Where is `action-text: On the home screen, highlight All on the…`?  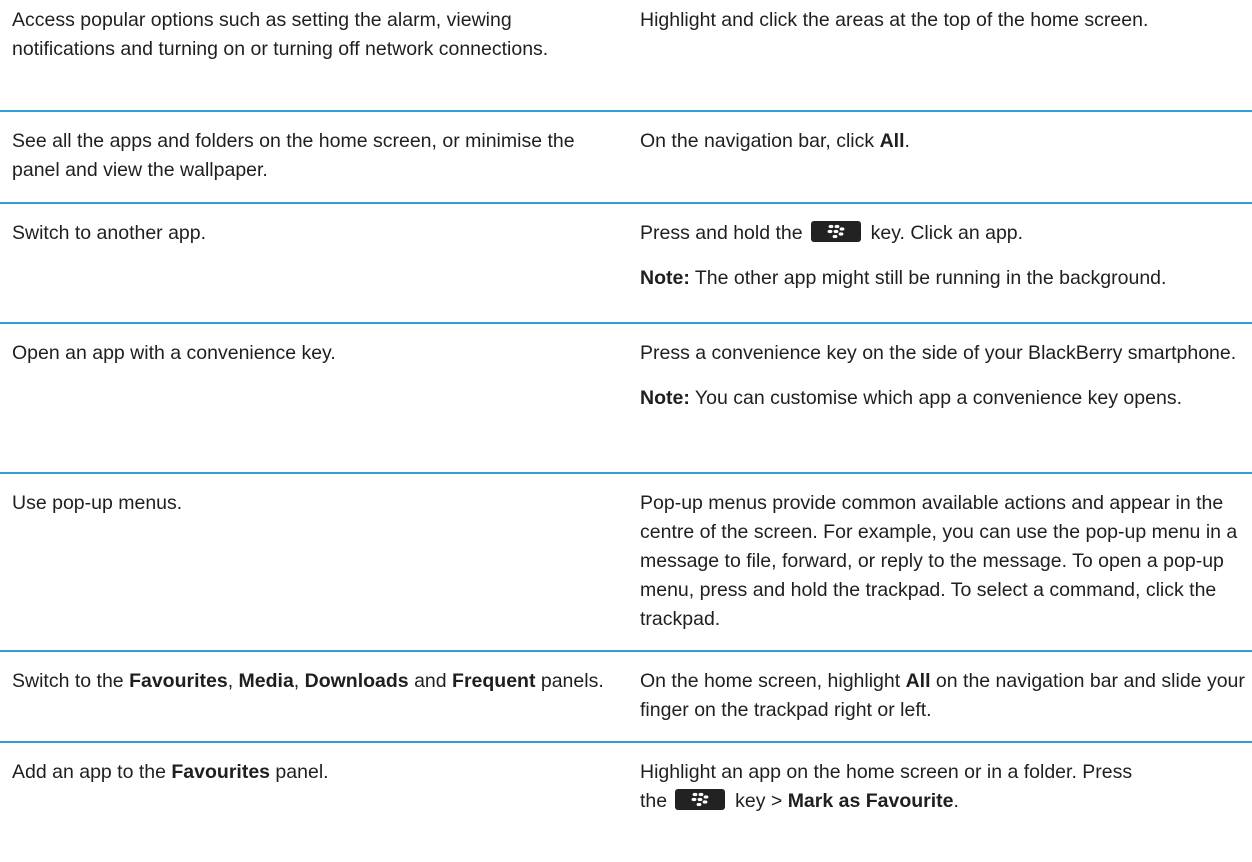
action-text: On the home screen, highlight All on the… is located at coordinates (942, 695).